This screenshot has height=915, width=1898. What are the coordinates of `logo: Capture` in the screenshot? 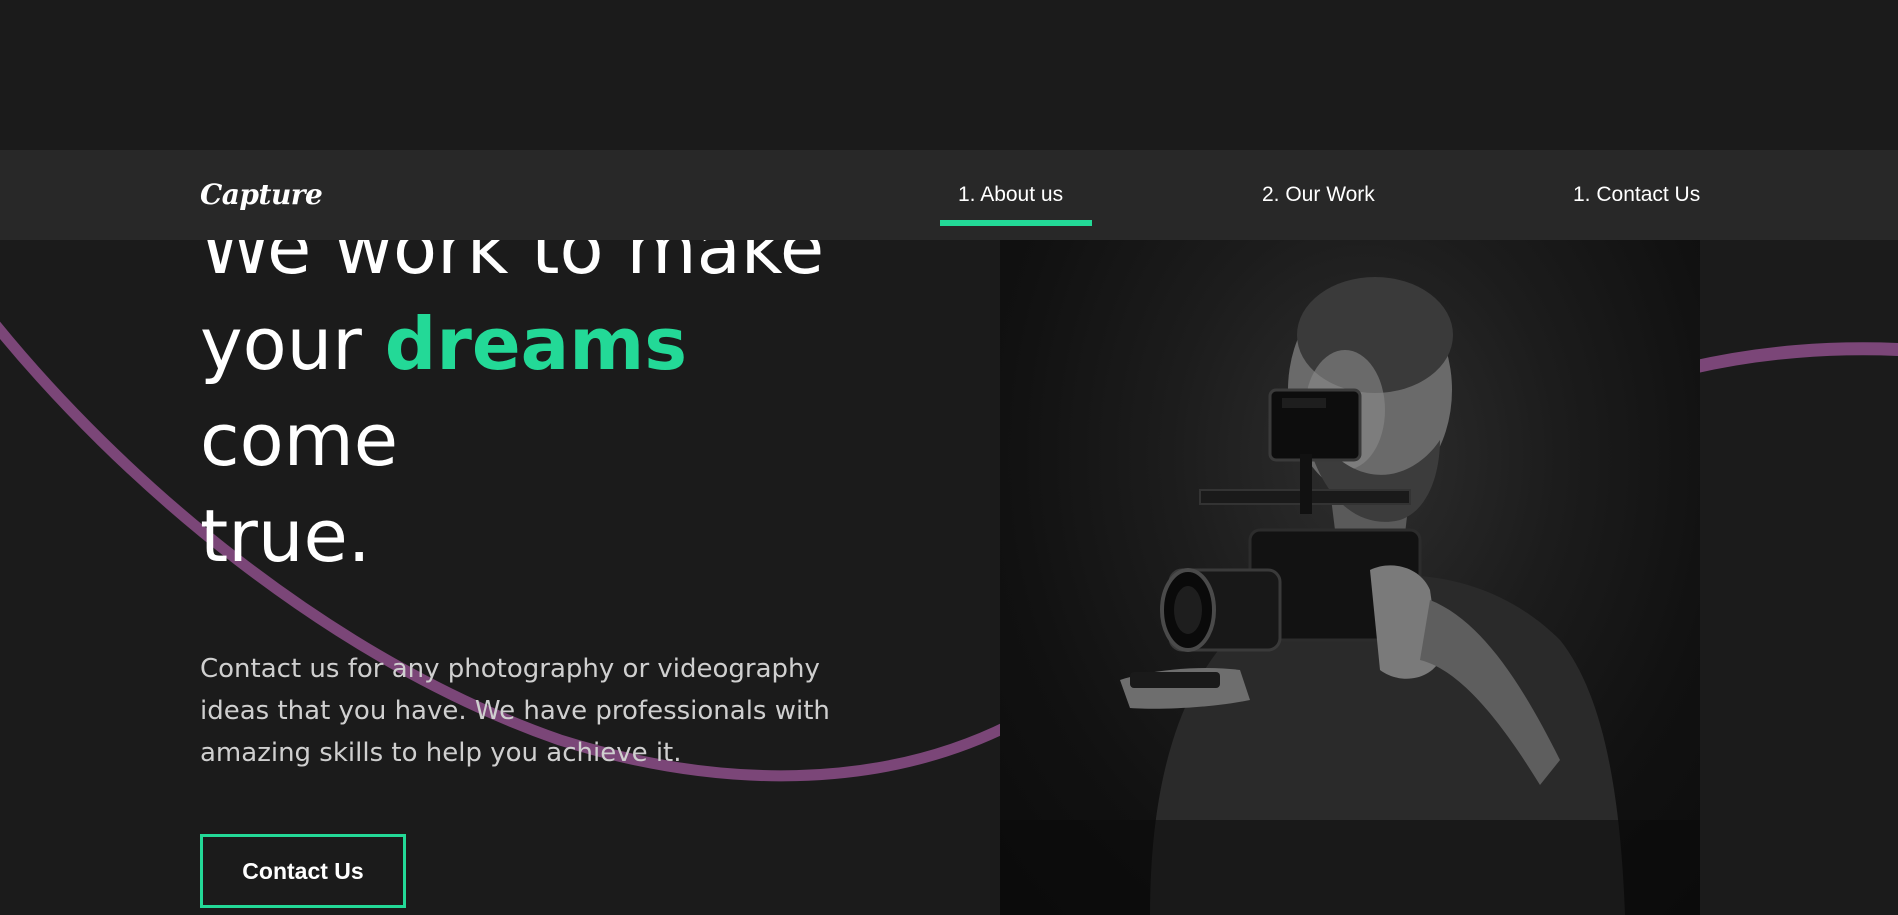 It's located at (261, 195).